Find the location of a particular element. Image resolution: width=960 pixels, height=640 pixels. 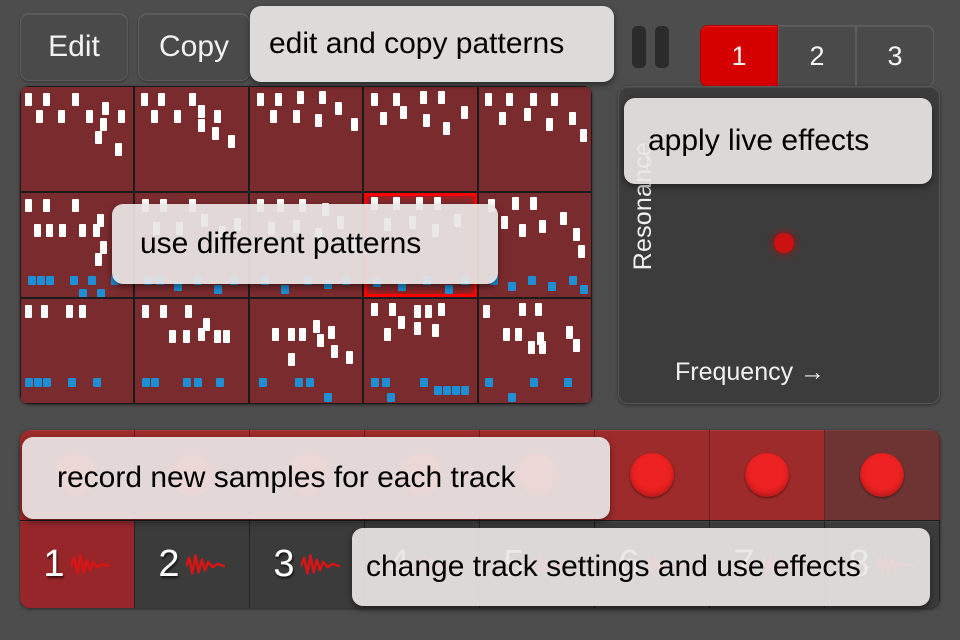

tooltip-record: record new samples for each track is located at coordinates (316, 478).